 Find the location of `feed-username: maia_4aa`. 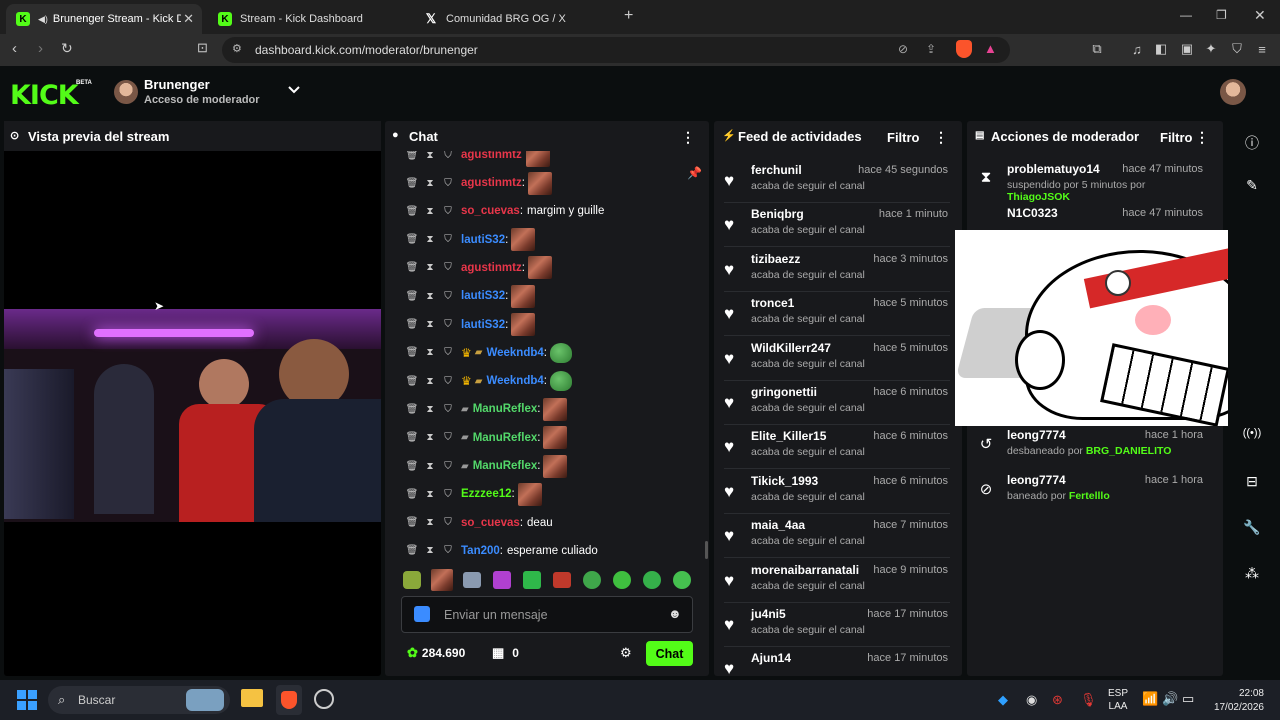

feed-username: maia_4aa is located at coordinates (778, 525).